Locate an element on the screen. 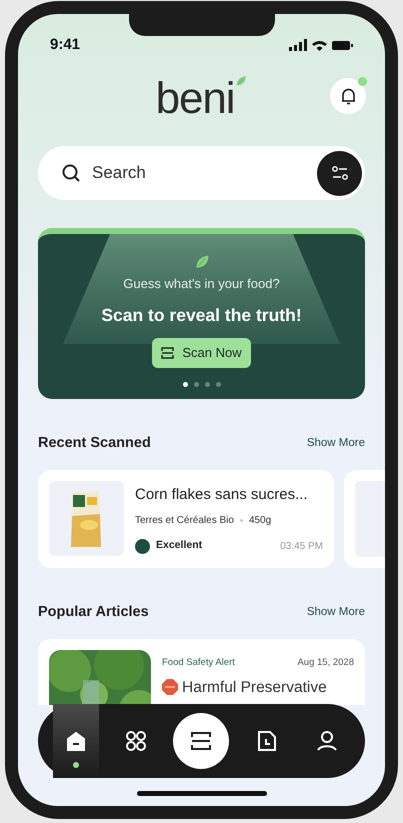 The image size is (403, 823). notification-button is located at coordinates (348, 96).